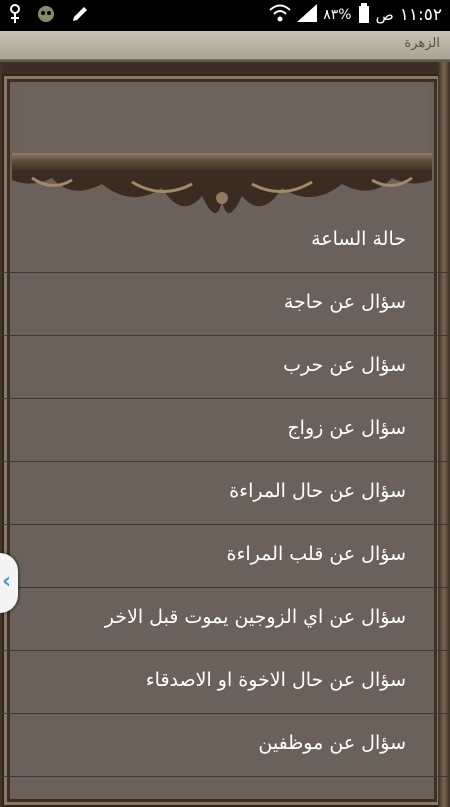 Image resolution: width=450 pixels, height=807 pixels. I want to click on list-item: سؤال عن اي الزوجين يموت قبل الاخر, so click(225, 619).